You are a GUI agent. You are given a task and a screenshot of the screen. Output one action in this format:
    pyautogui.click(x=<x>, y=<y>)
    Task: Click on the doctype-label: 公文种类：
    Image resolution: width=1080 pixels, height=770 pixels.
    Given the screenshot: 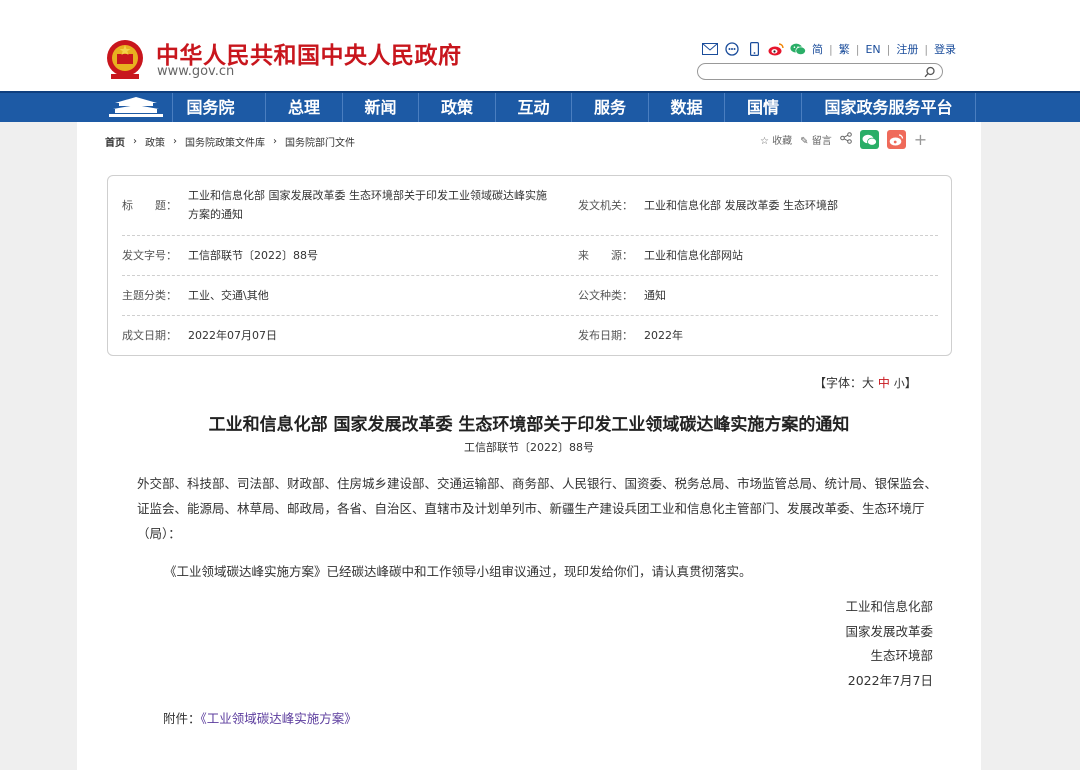 What is the action you would take?
    pyautogui.click(x=605, y=295)
    